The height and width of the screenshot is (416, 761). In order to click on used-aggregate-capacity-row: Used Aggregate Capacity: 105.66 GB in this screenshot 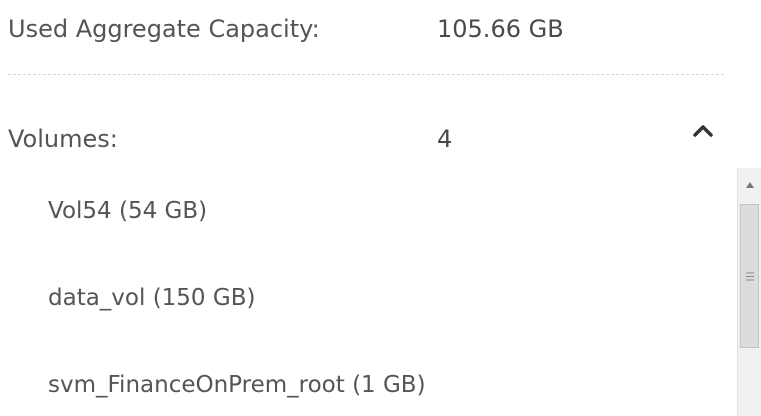, I will do `click(368, 29)`.